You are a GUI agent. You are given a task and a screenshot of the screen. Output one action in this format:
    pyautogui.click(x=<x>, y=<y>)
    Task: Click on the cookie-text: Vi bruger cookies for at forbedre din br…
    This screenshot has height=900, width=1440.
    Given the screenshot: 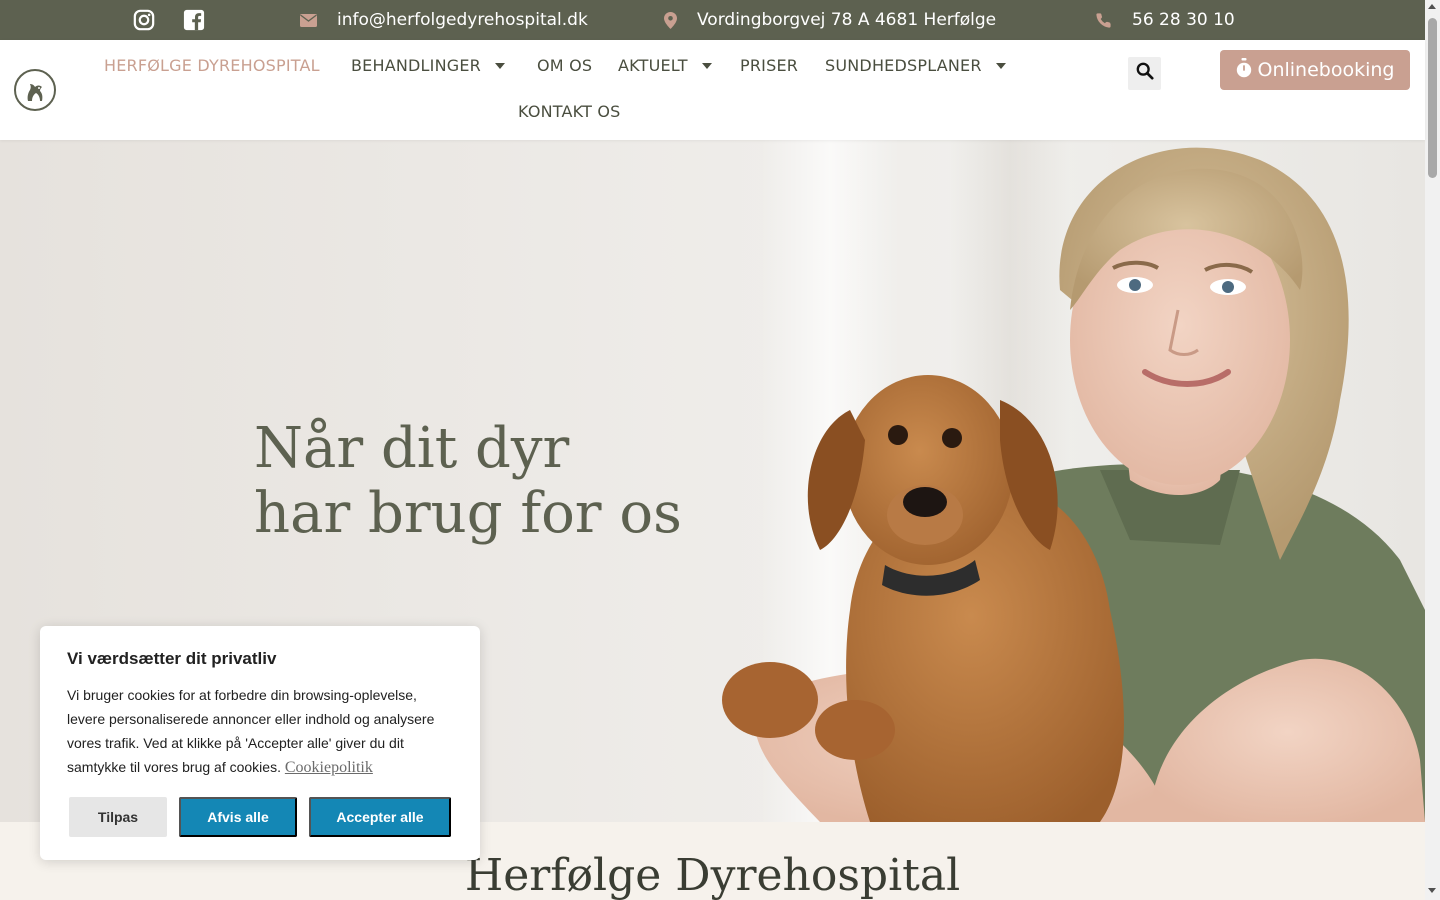 What is the action you would take?
    pyautogui.click(x=251, y=731)
    